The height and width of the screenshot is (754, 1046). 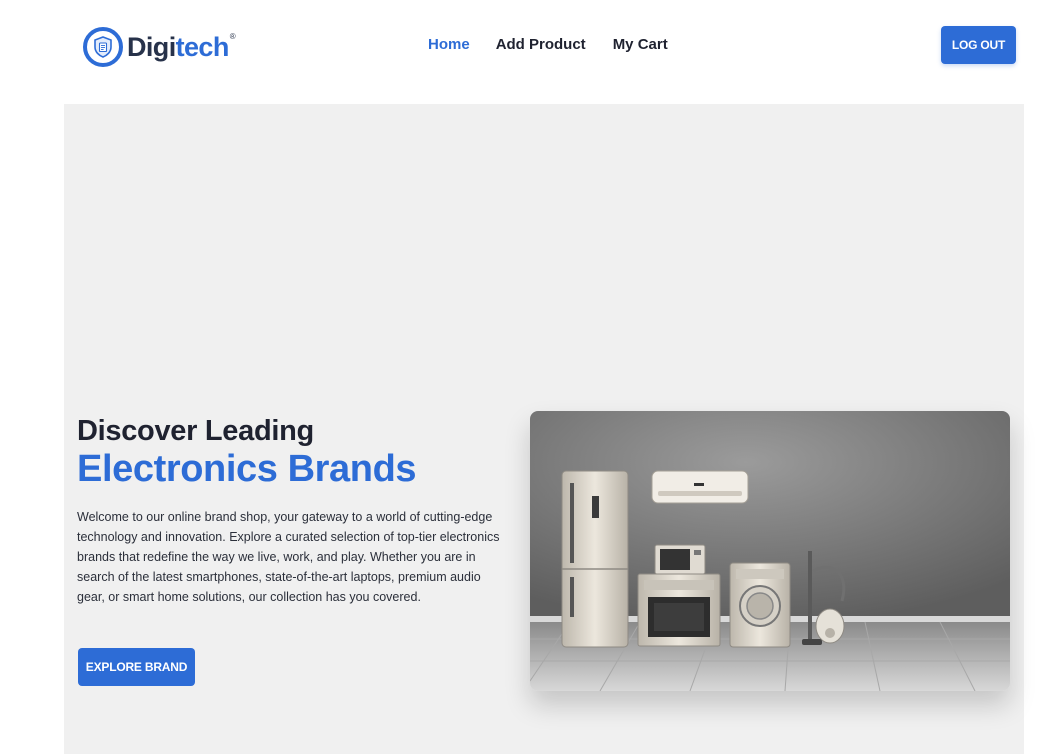 I want to click on brand-name-accent: tech, so click(x=202, y=46).